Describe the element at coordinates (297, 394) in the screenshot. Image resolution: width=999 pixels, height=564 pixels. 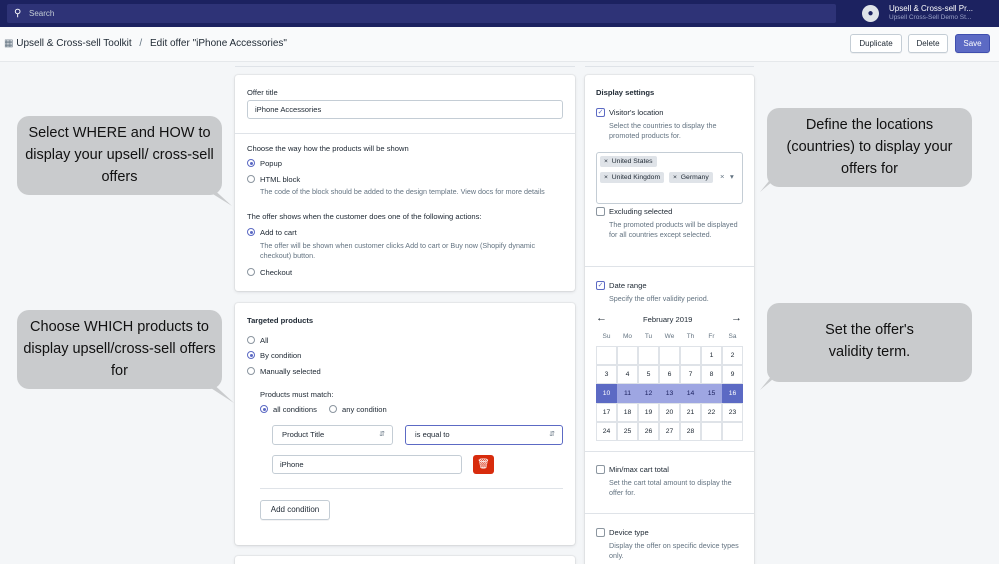
I see `must-match-label: Products must match:` at that location.